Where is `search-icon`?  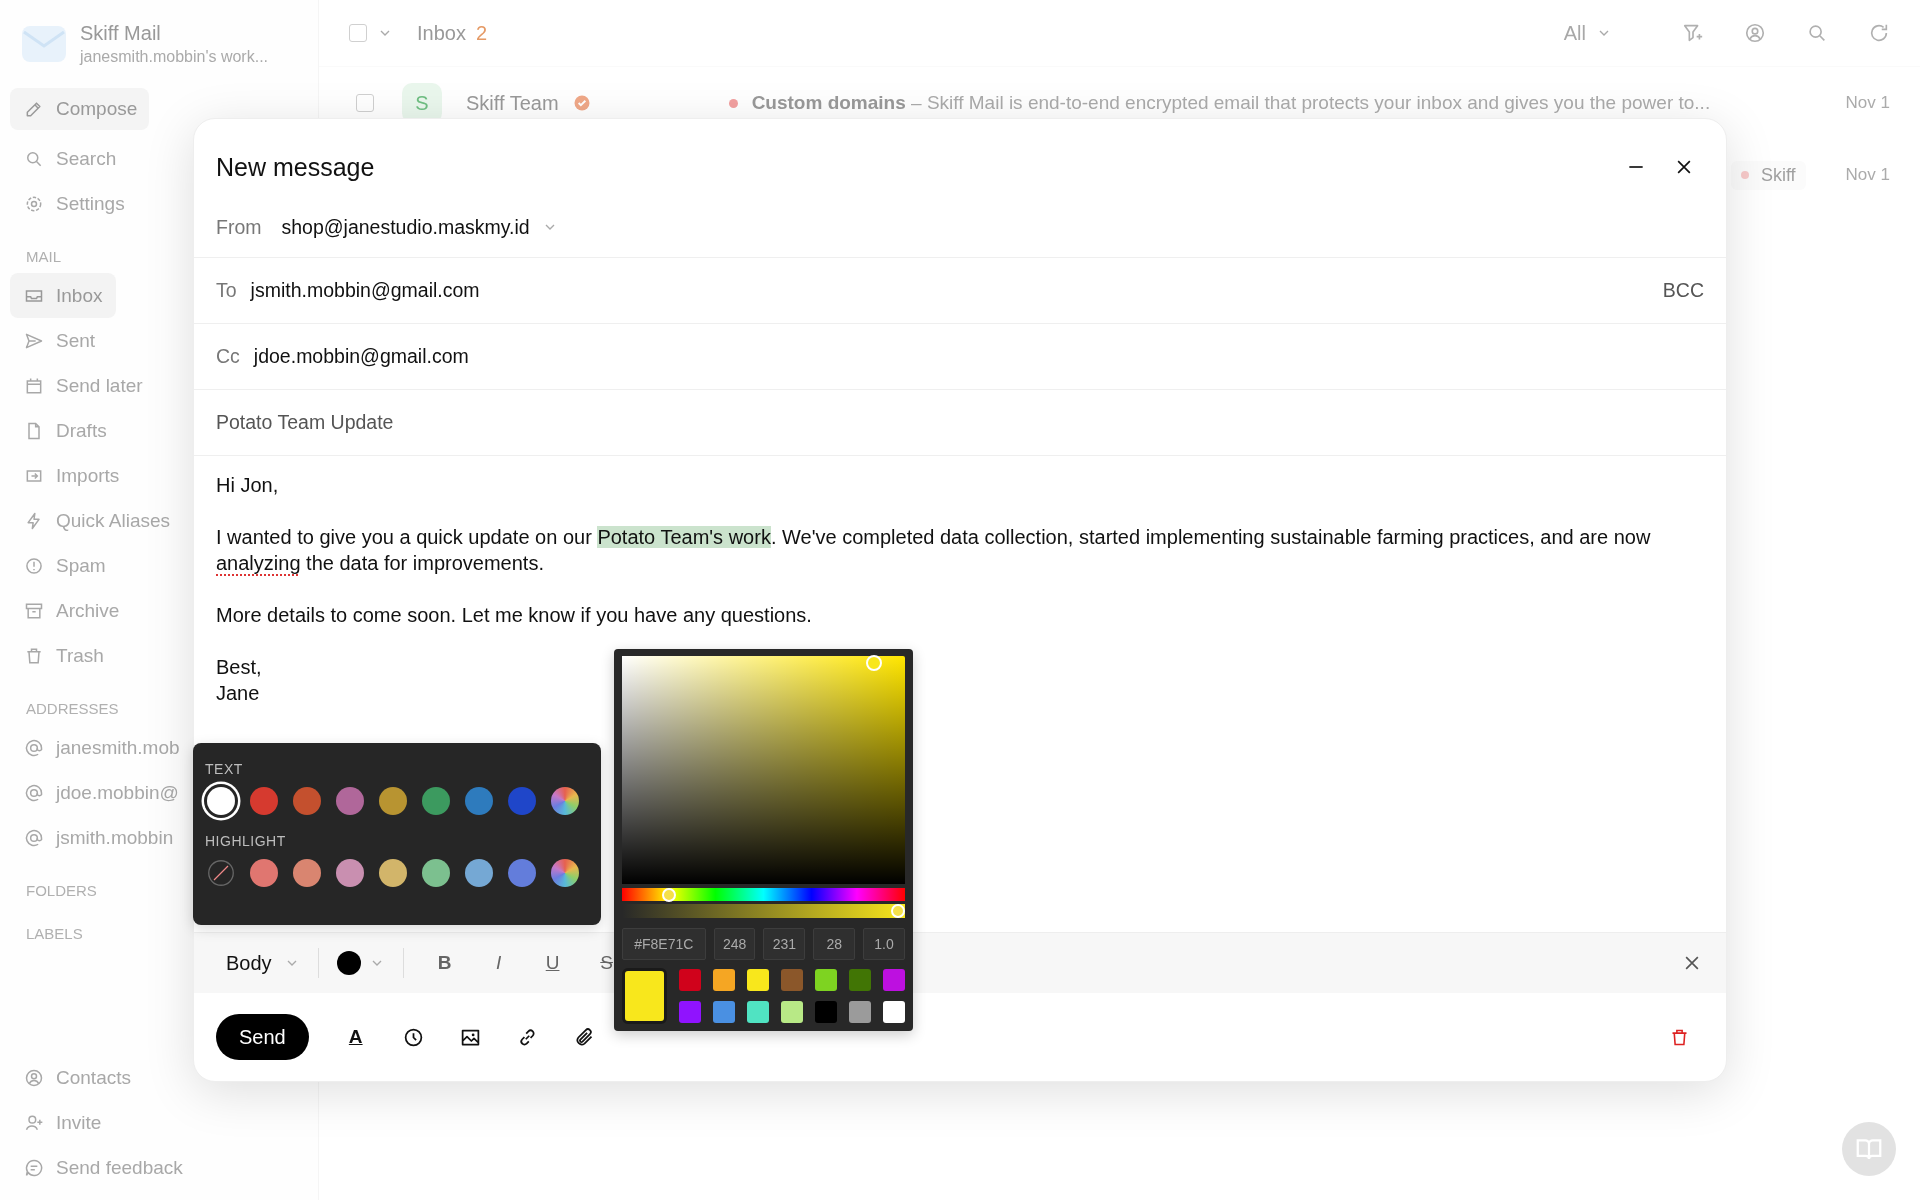 search-icon is located at coordinates (1817, 33).